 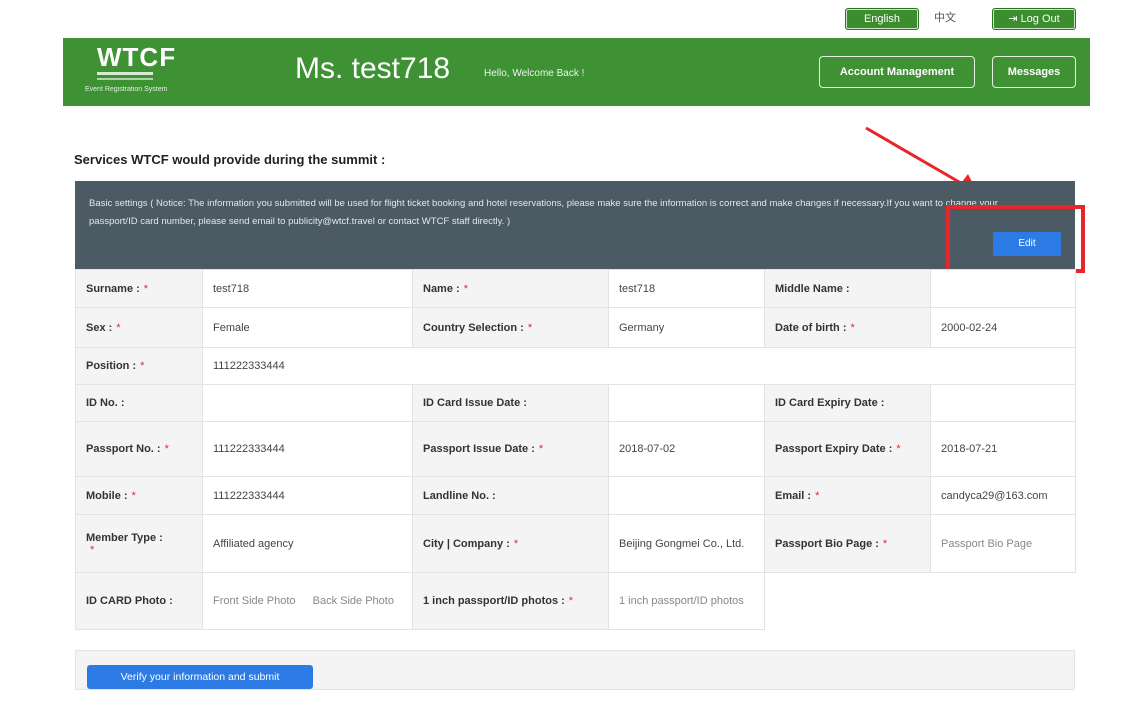 I want to click on name-label: Name : *, so click(x=510, y=288).